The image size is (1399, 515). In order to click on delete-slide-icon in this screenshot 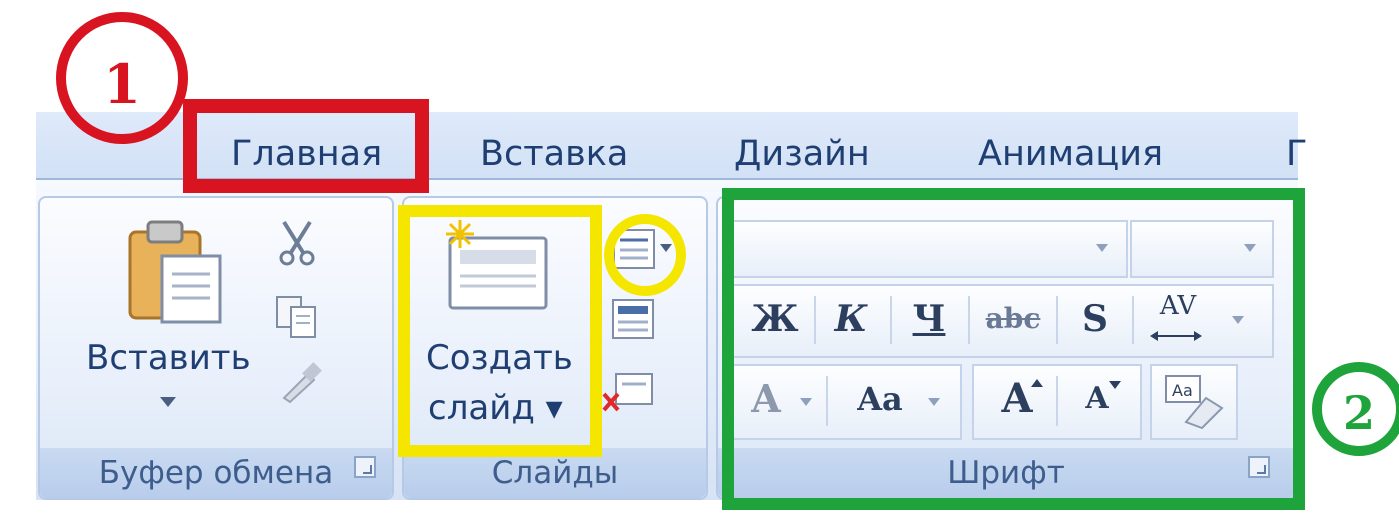, I will do `click(628, 392)`.